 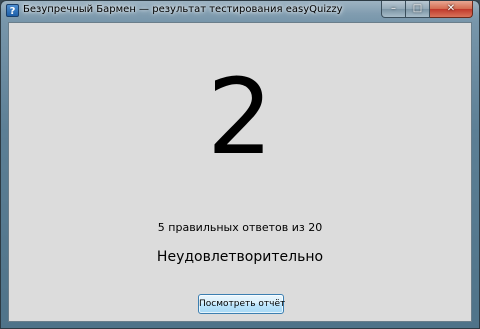 I want to click on caption-buttons: – □ ✕, so click(x=427, y=9).